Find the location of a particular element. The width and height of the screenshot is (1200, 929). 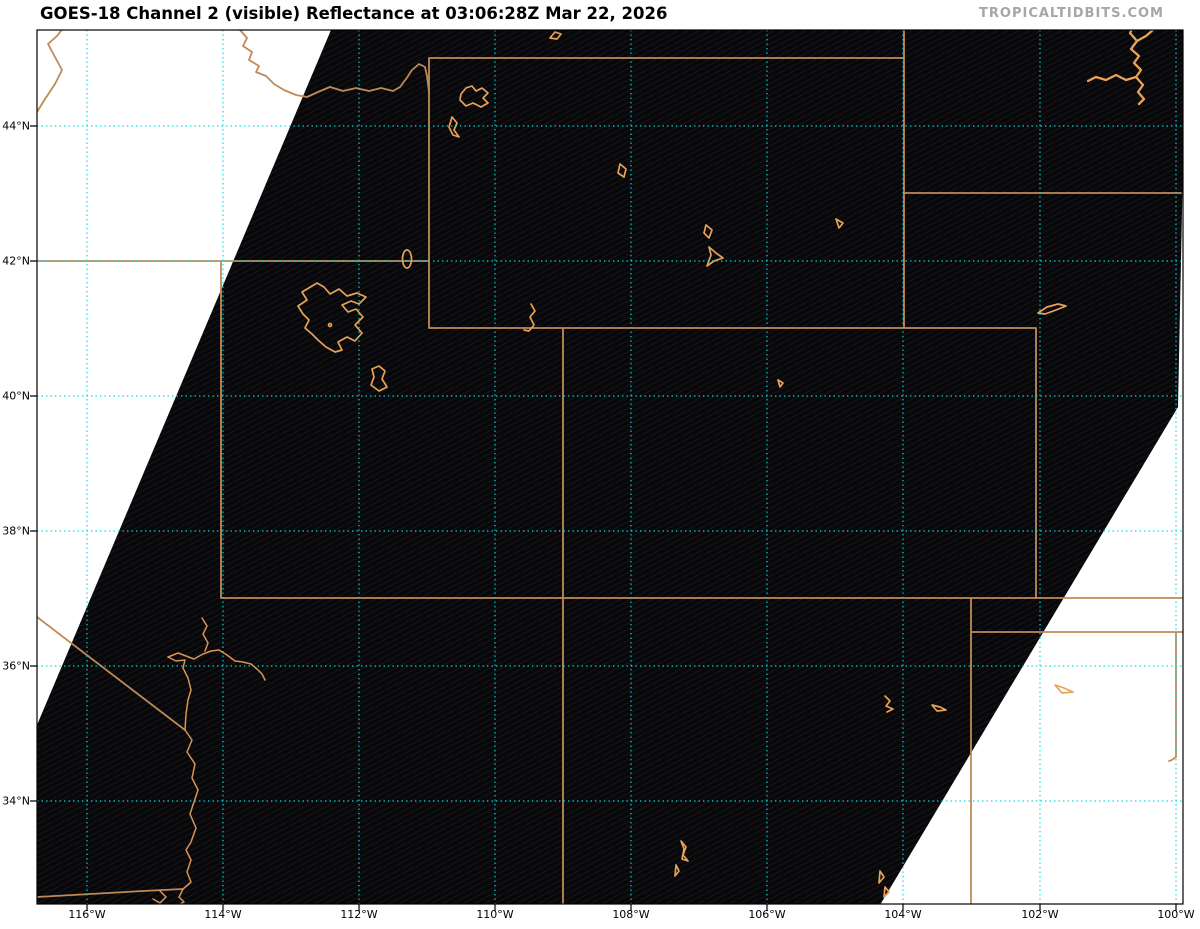

snake-river-border is located at coordinates (50, 71).